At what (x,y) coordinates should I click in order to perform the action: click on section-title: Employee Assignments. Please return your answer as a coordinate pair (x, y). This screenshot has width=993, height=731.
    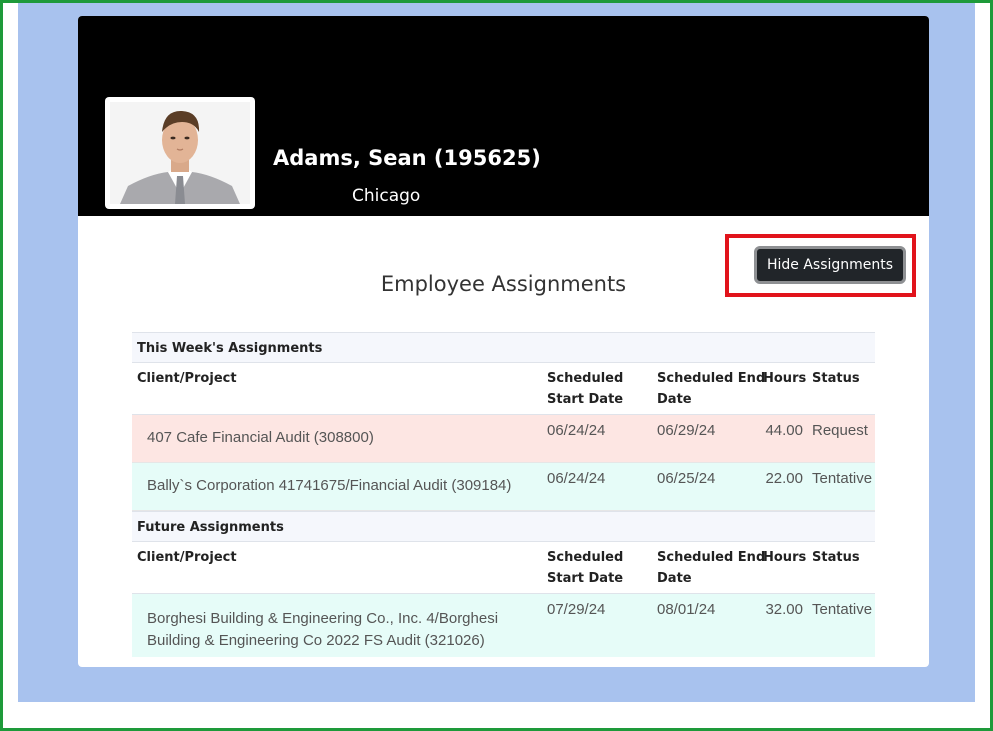
    Looking at the image, I should click on (503, 284).